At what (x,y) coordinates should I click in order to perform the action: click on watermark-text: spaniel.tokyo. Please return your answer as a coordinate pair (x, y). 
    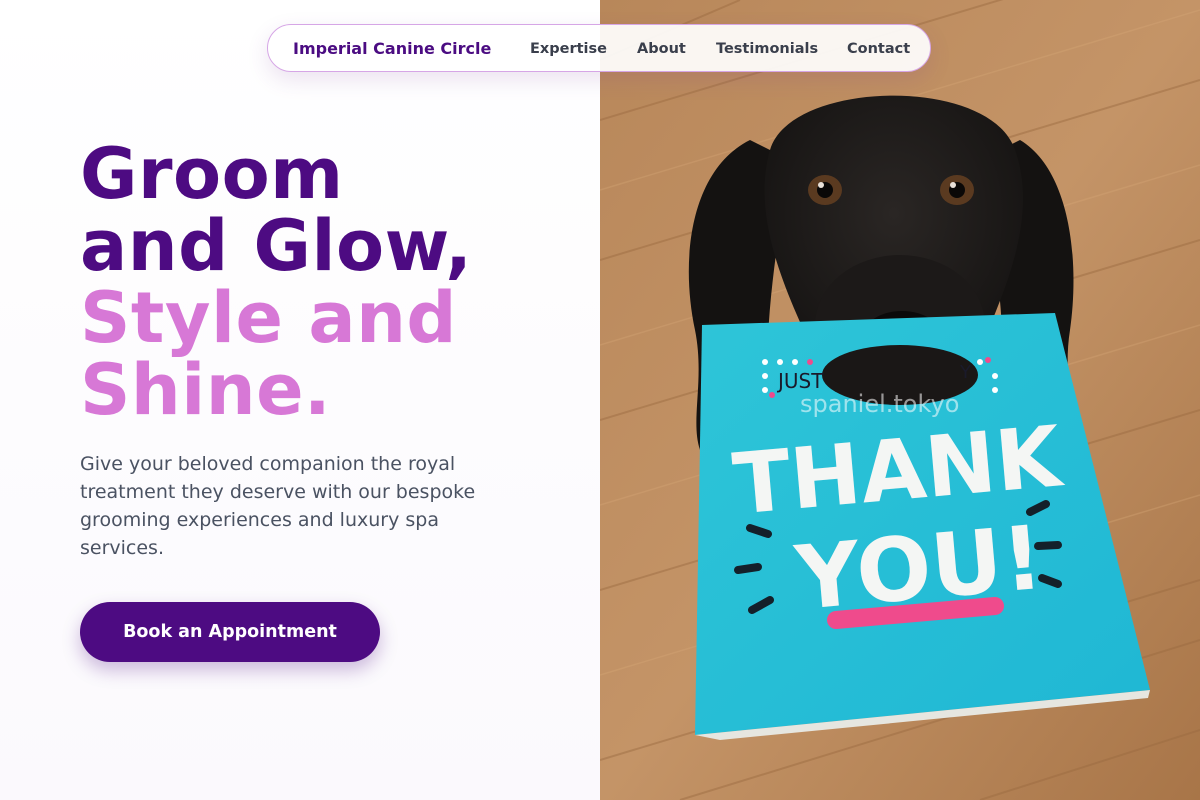
    Looking at the image, I should click on (879, 404).